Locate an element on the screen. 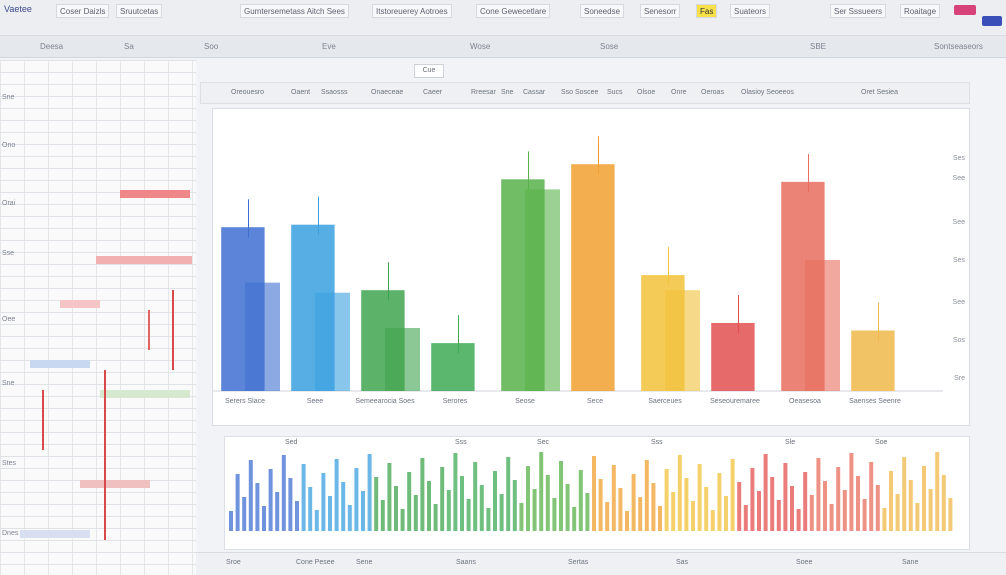 Image resolution: width=1006 pixels, height=575 pixels. toolbar-item: Oreouesro is located at coordinates (247, 92).